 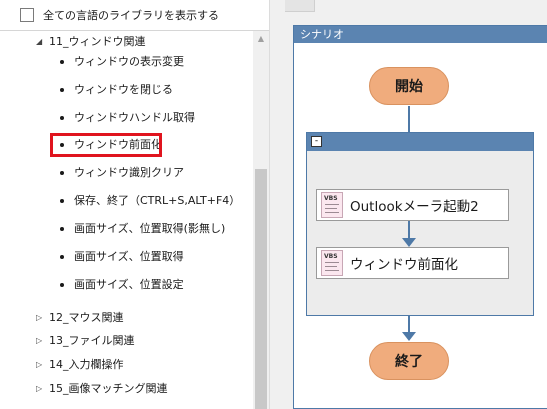 I want to click on show-all-row: 全ての言語のライブラリを表示する, so click(x=134, y=15).